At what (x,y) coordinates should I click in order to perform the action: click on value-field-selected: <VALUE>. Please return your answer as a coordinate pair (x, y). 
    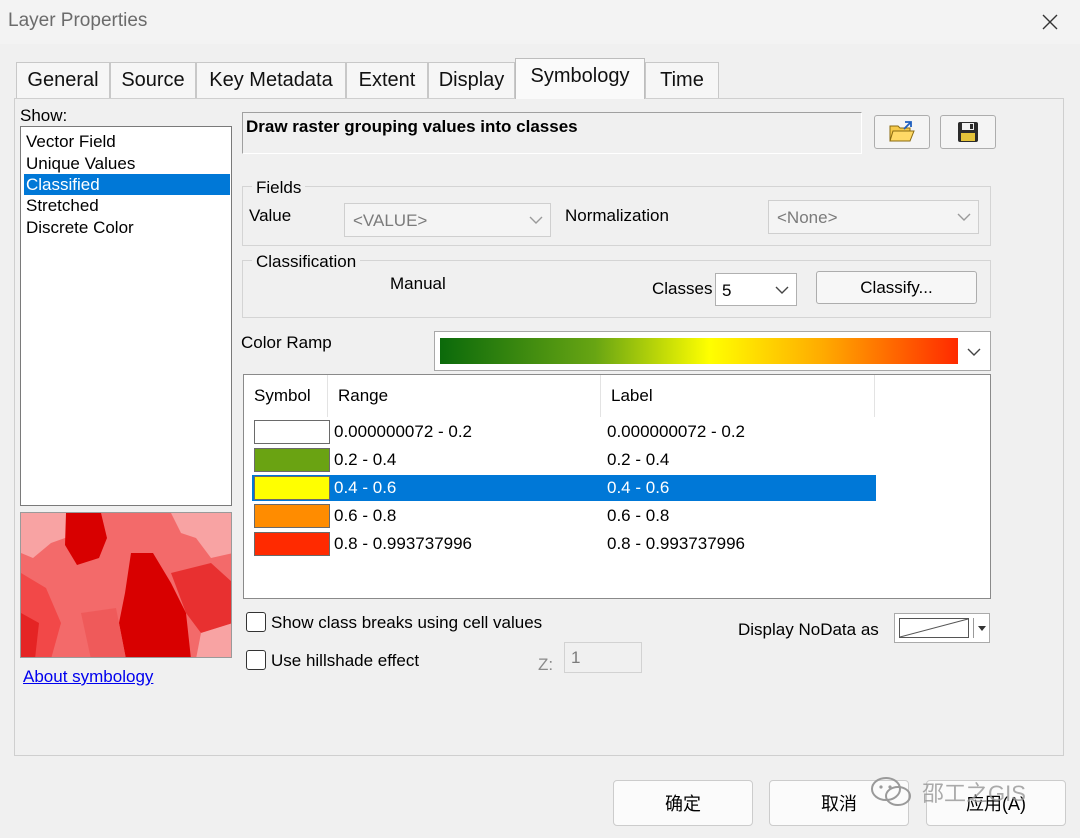
    Looking at the image, I should click on (390, 220).